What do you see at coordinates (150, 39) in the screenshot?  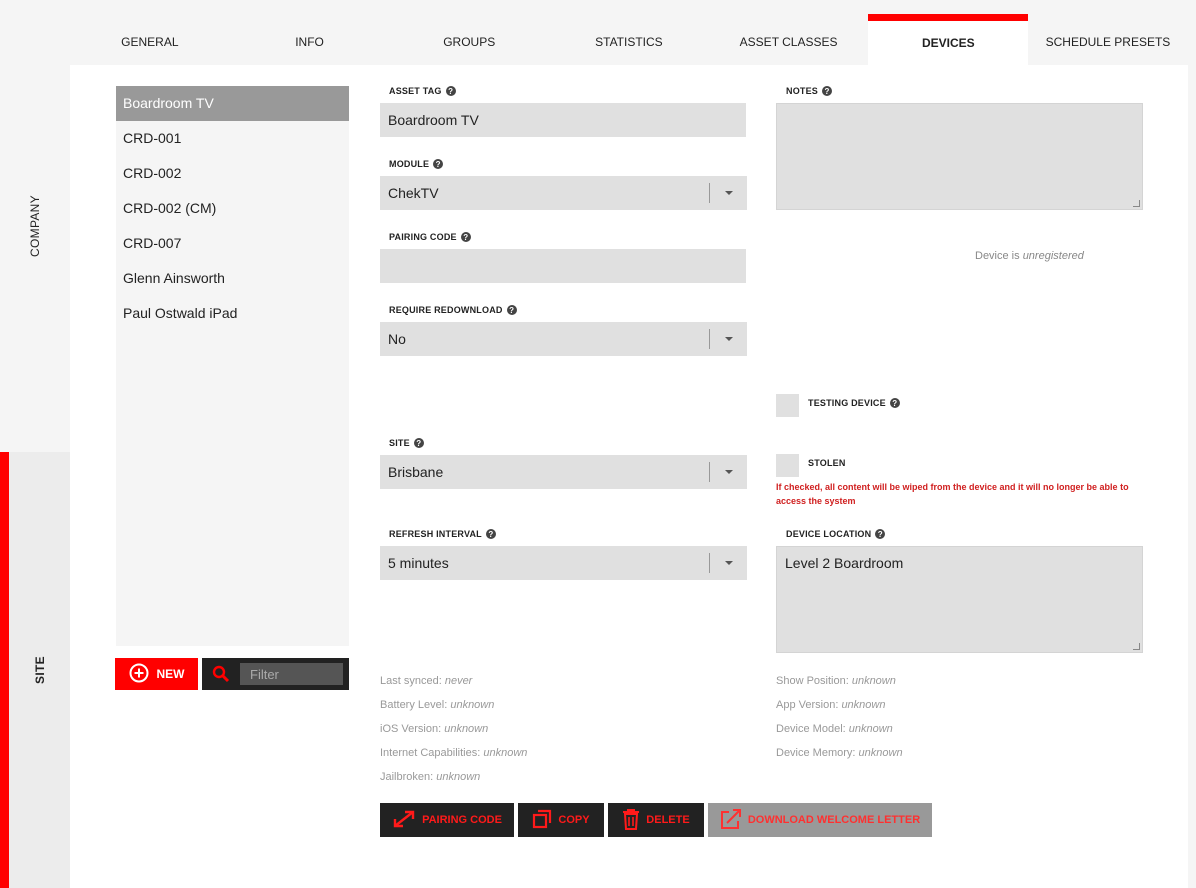 I see `tab-general: GENERAL` at bounding box center [150, 39].